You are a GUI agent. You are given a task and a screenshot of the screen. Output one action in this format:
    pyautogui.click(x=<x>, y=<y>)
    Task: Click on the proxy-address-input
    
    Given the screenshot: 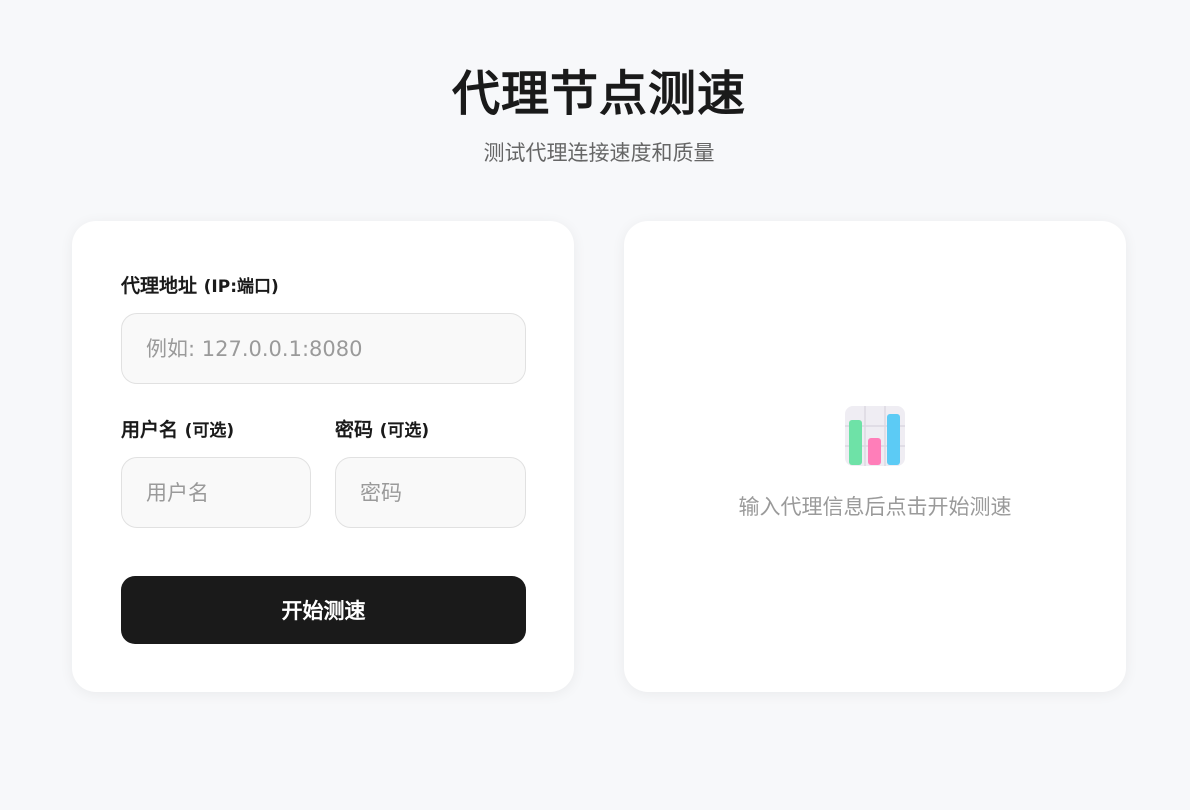 What is the action you would take?
    pyautogui.click(x=323, y=348)
    